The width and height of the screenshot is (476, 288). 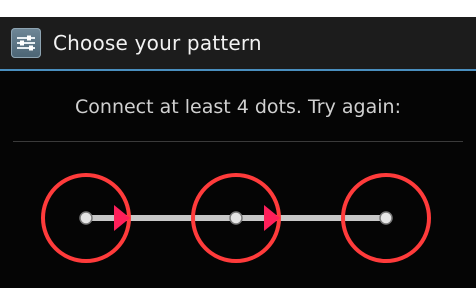 I want to click on page-title: Choose your pattern, so click(x=157, y=43).